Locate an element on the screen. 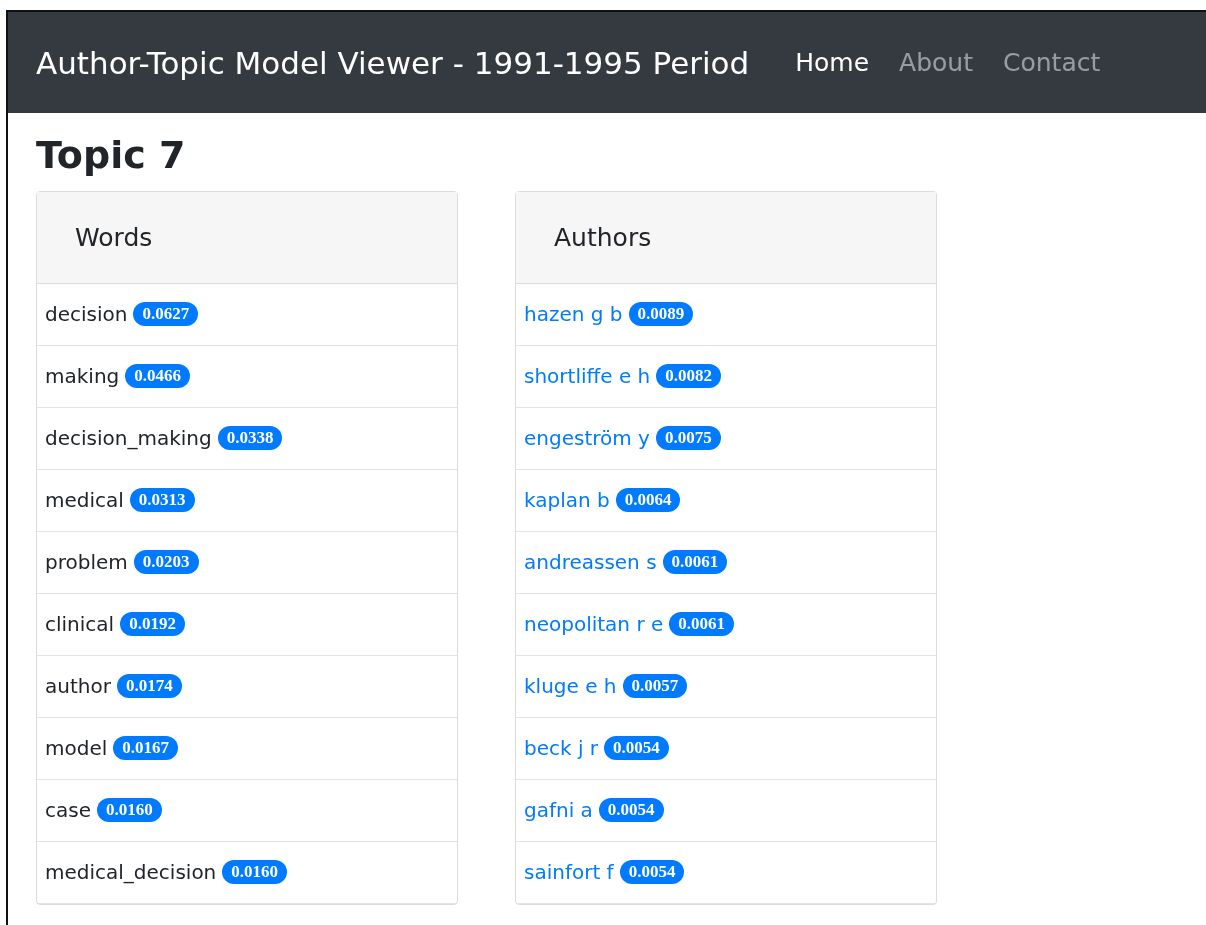  word-label: author is located at coordinates (78, 686).